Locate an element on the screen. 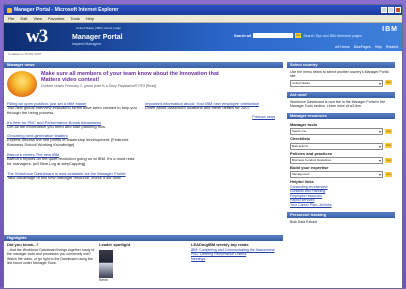 The height and width of the screenshot is (289, 406). breadcrumb: Updated on 16 Mar 2007 is located at coordinates (25, 54).